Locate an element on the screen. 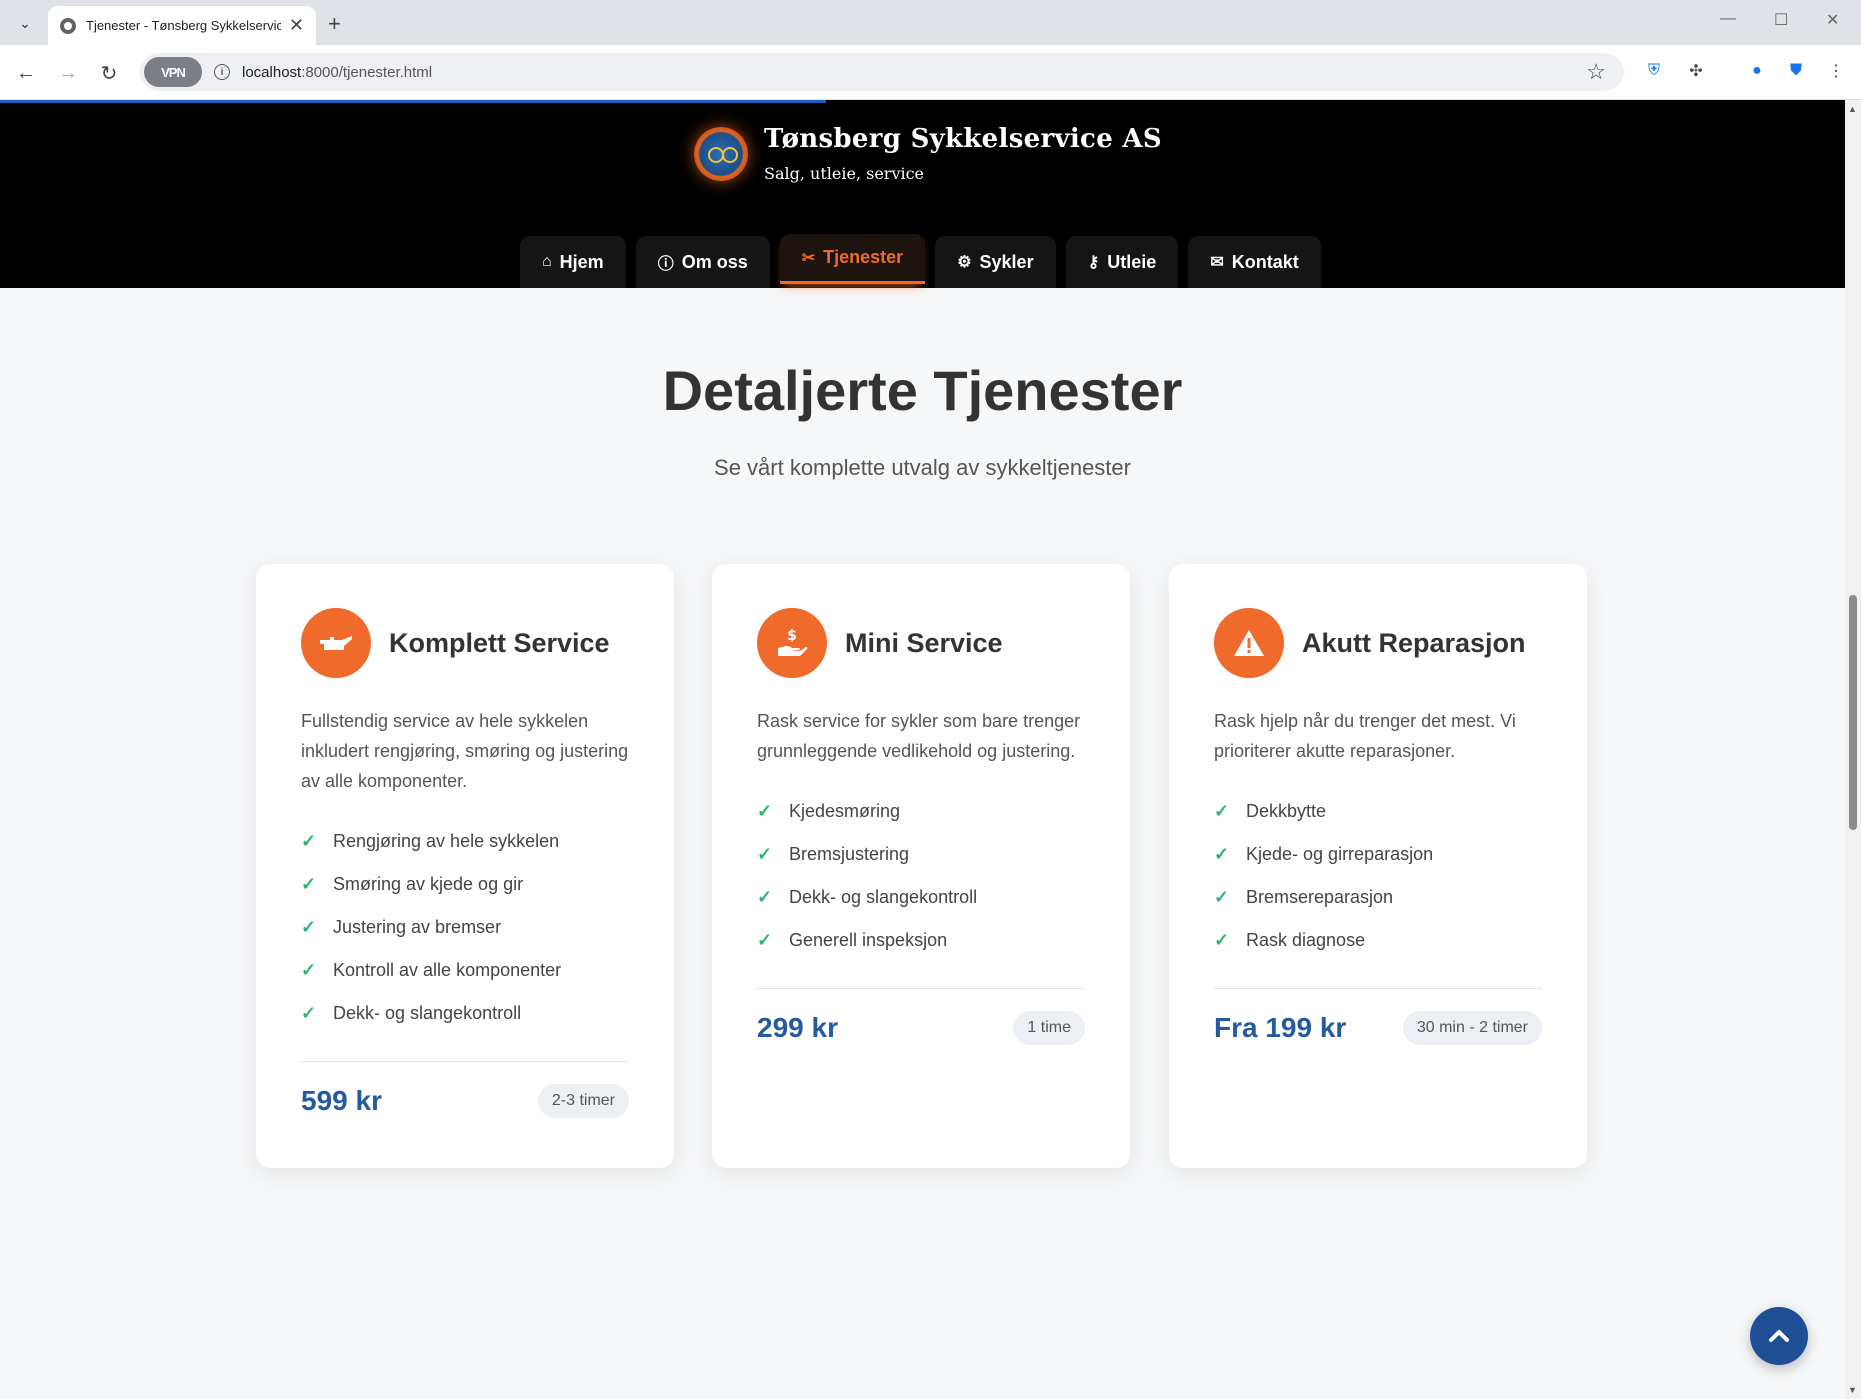 The height and width of the screenshot is (1399, 1861). card-title: Komplett Service is located at coordinates (499, 642).